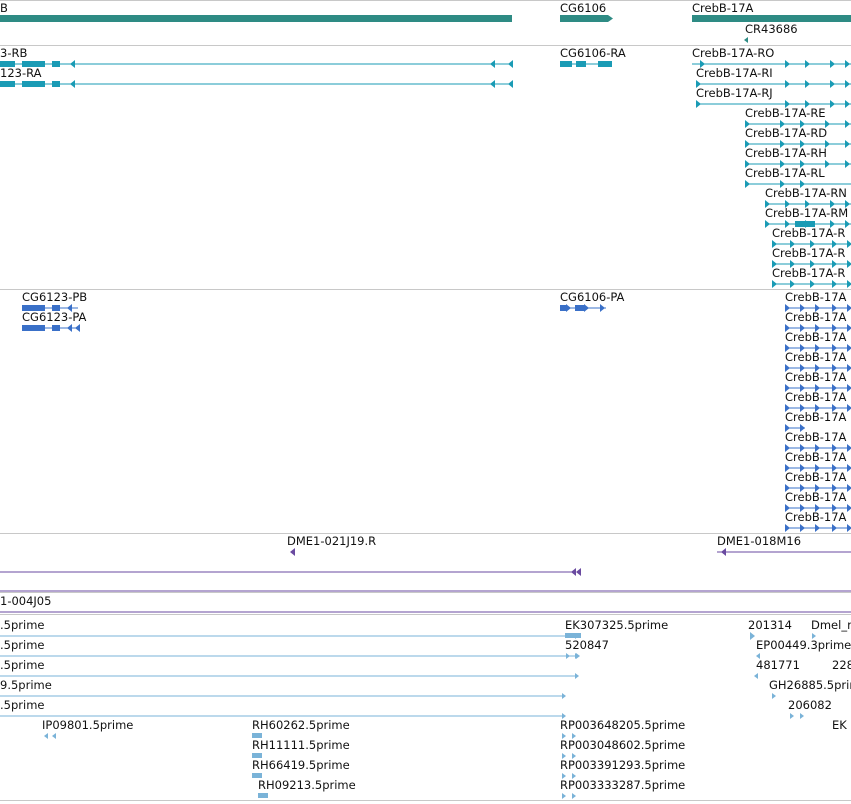 Image resolution: width=851 pixels, height=804 pixels. What do you see at coordinates (733, 53) in the screenshot?
I see `transcript-label: CrebB-17A-RO` at bounding box center [733, 53].